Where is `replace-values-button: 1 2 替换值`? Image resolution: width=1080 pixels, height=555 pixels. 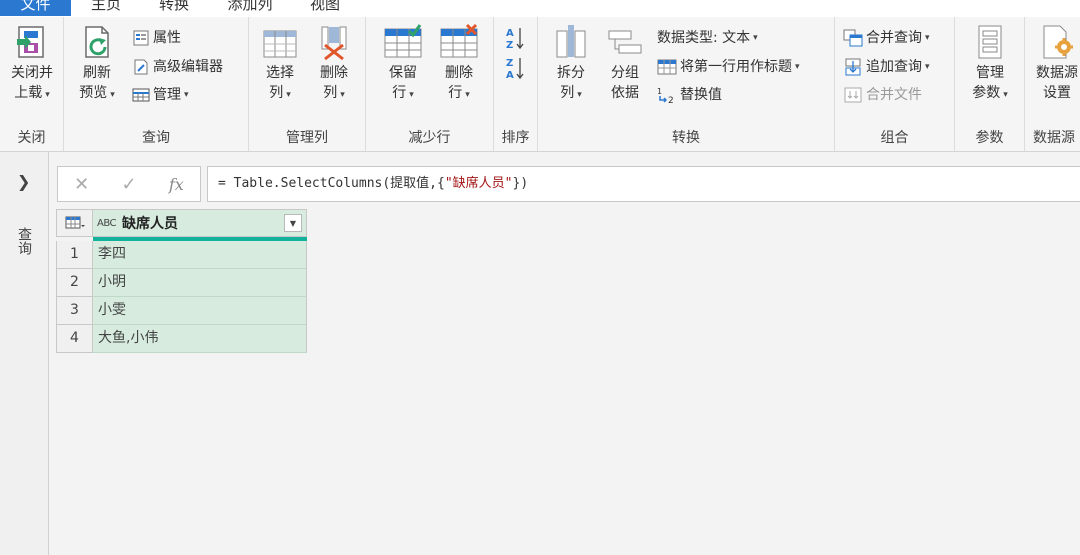 replace-values-button: 1 2 替换值 is located at coordinates (689, 95).